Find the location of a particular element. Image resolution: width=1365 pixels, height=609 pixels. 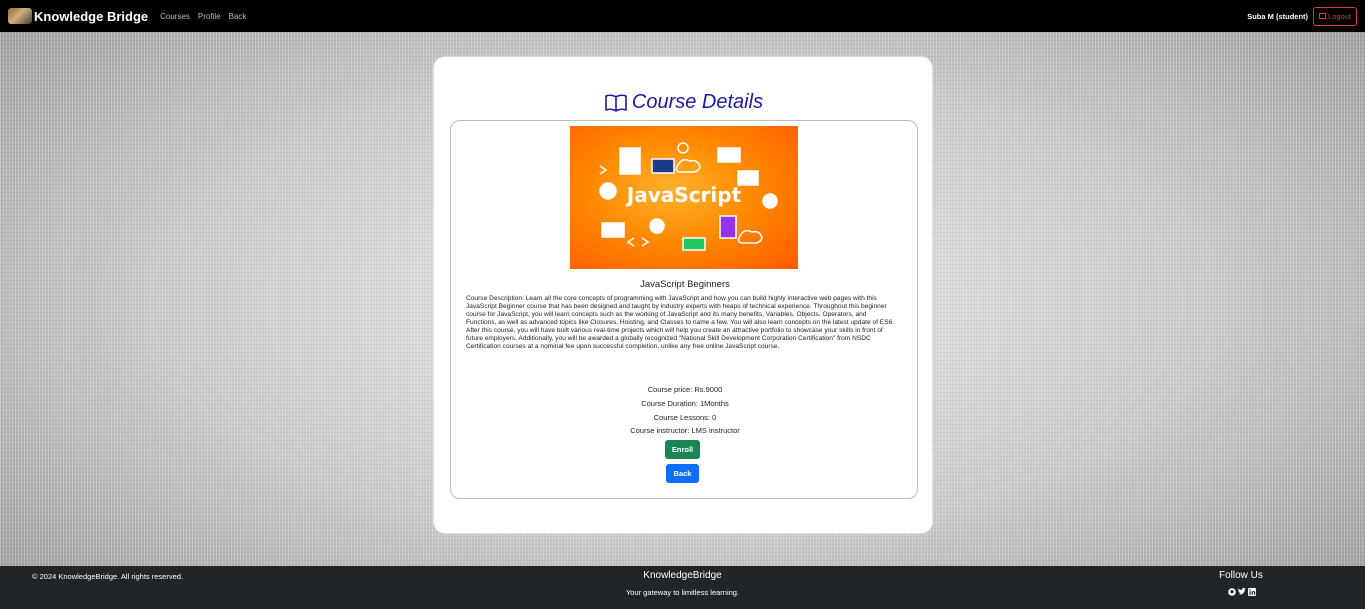

enroll-button: Enroll is located at coordinates (682, 449).